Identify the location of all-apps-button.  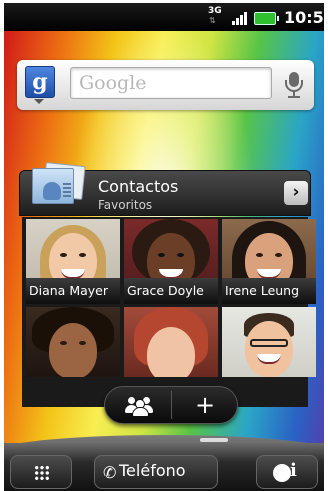
(41, 472).